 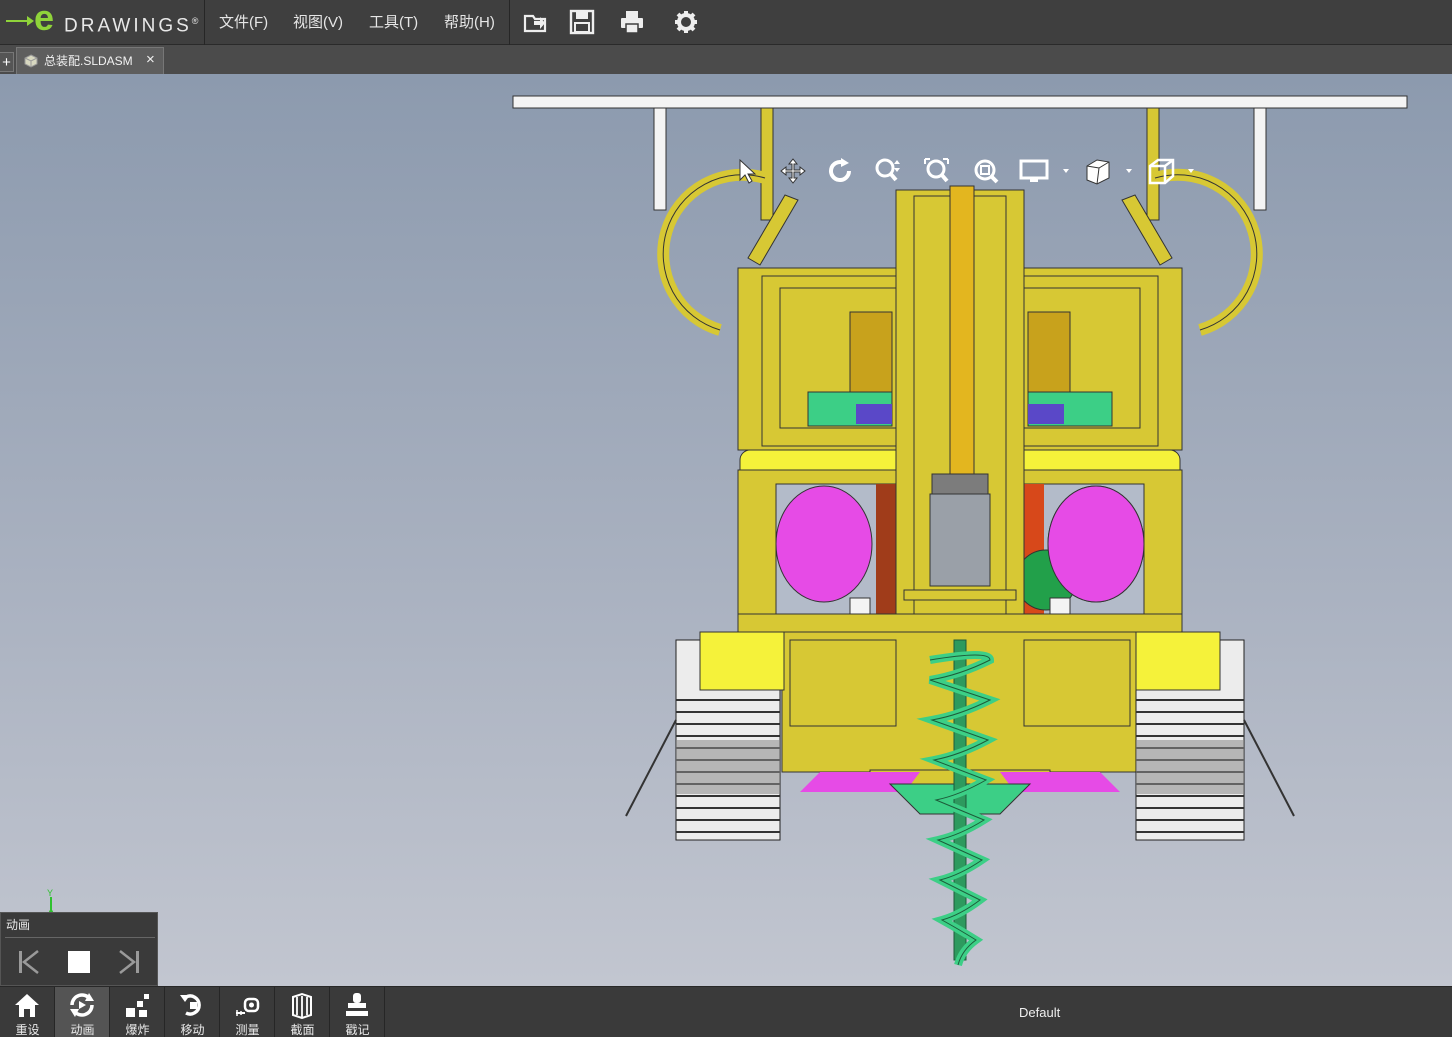 I want to click on home-icon, so click(x=27, y=1005).